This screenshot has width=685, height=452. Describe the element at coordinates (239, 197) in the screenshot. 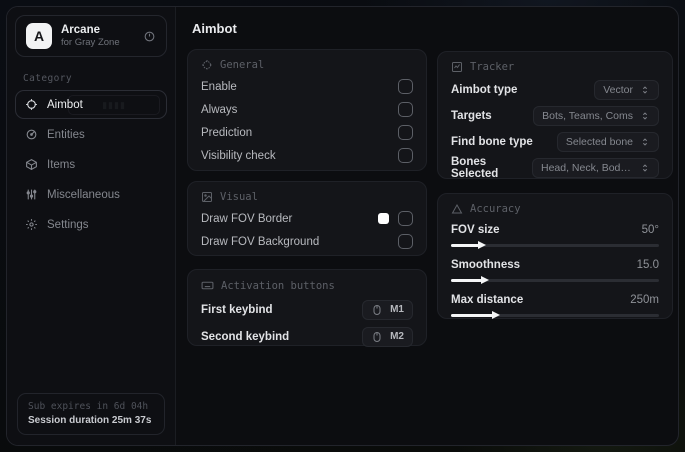

I see `section-title: Visual` at that location.